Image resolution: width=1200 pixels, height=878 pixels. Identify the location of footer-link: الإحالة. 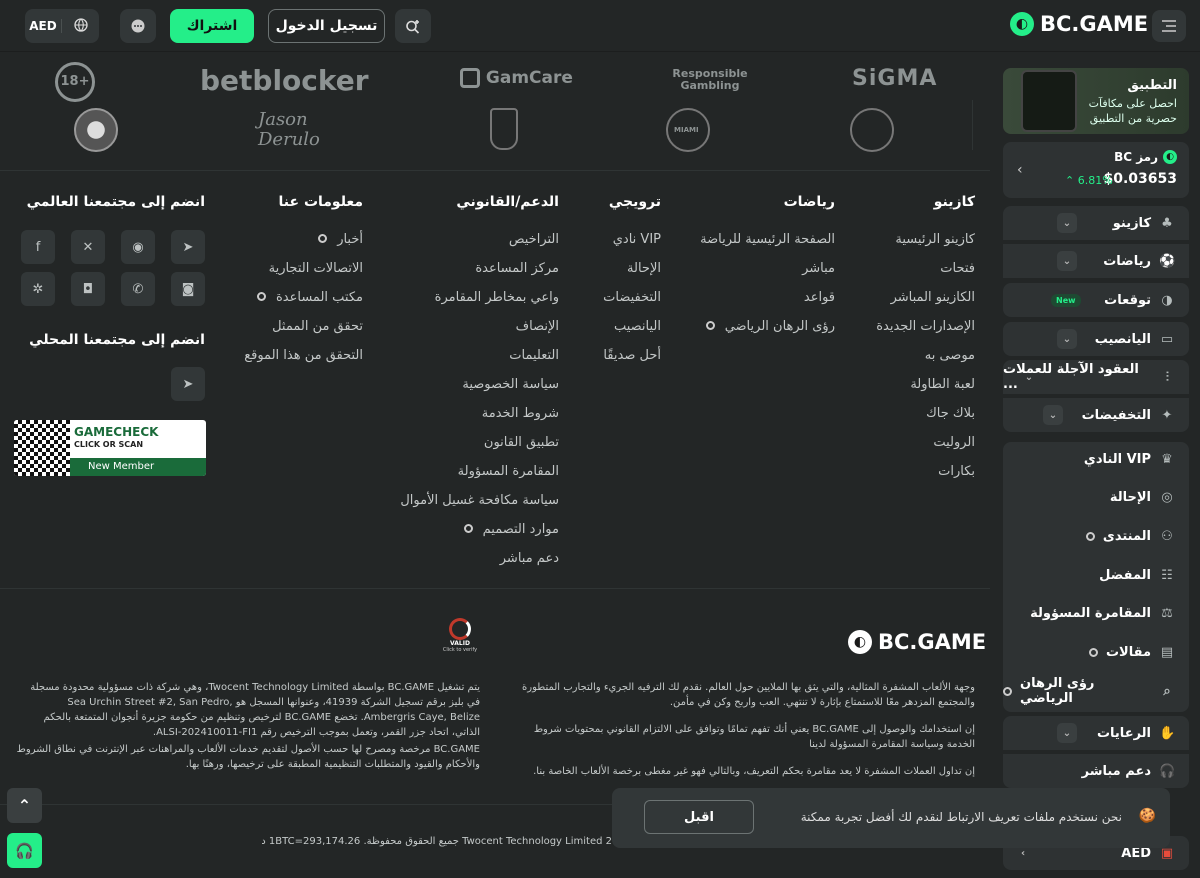
(644, 268).